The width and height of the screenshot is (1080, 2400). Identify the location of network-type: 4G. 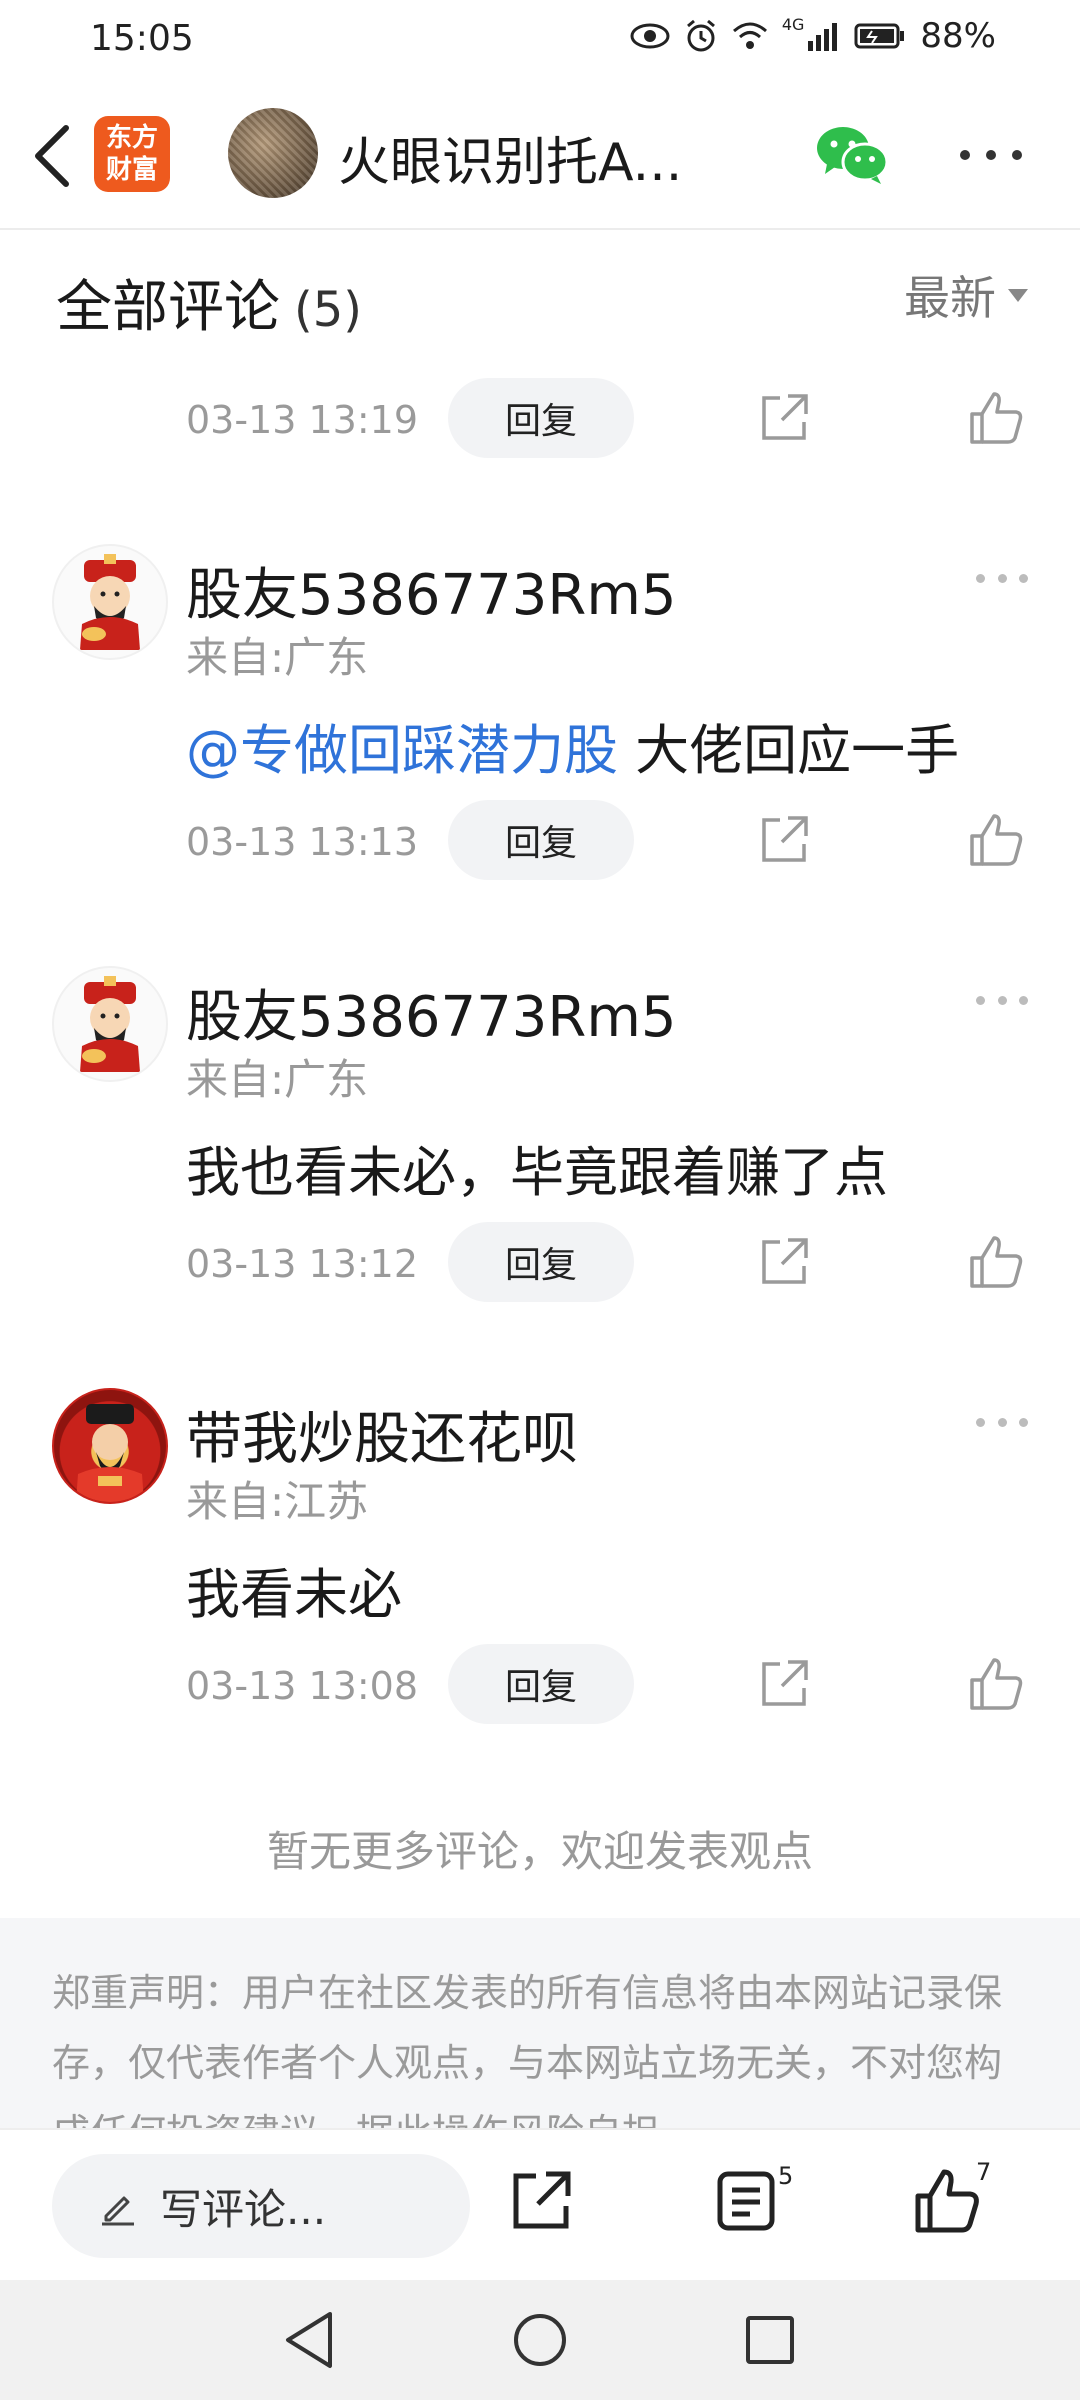
(793, 24).